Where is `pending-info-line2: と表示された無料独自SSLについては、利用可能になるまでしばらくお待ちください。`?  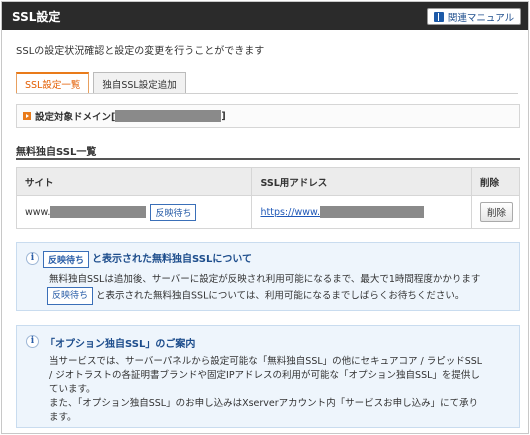 pending-info-line2: と表示された無料独自SSLについては、利用可能になるまでしばらくお待ちください。 is located at coordinates (280, 296).